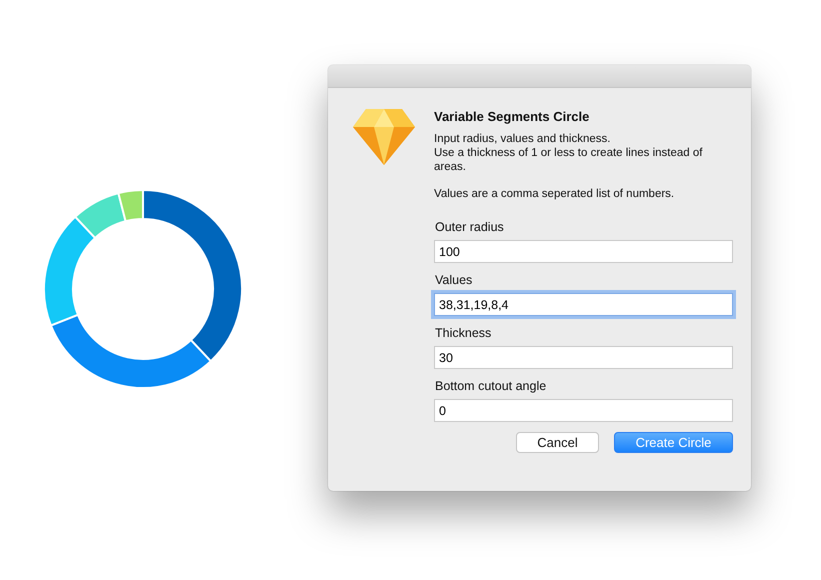  Describe the element at coordinates (557, 442) in the screenshot. I see `cancel-button: Cancel` at that location.